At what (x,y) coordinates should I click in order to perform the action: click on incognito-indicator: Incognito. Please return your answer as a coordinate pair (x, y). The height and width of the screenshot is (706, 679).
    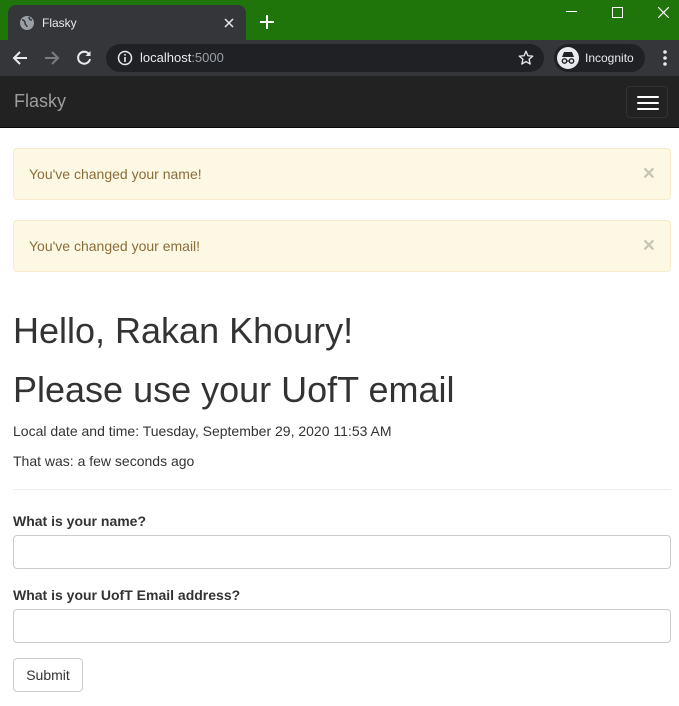
    Looking at the image, I should click on (599, 58).